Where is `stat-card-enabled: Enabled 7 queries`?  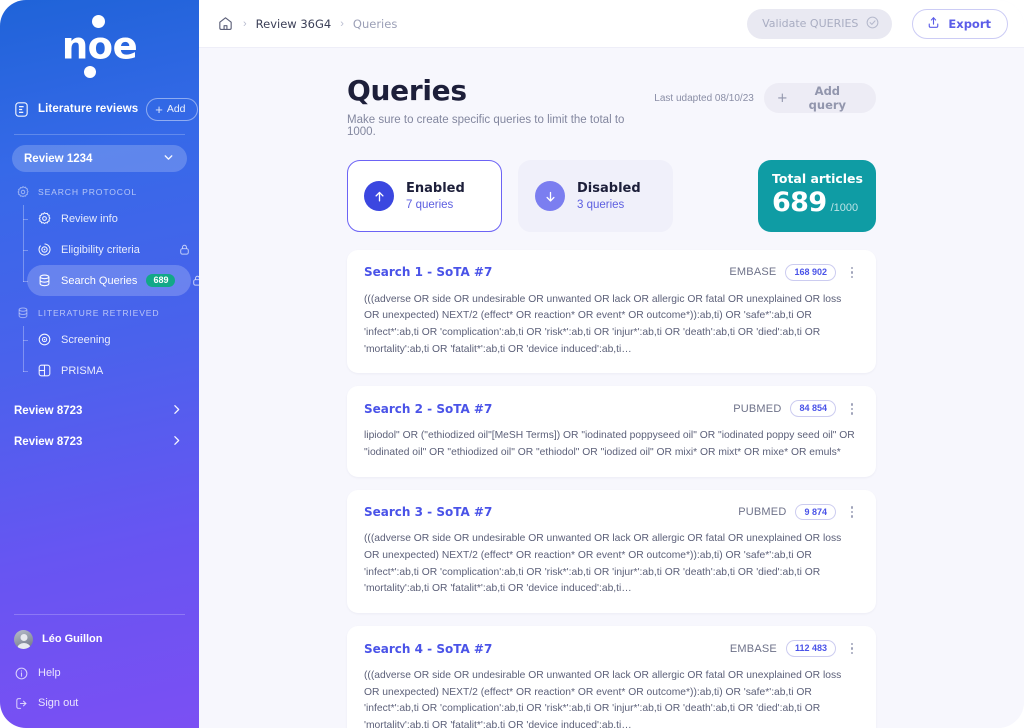 stat-card-enabled: Enabled 7 queries is located at coordinates (424, 196).